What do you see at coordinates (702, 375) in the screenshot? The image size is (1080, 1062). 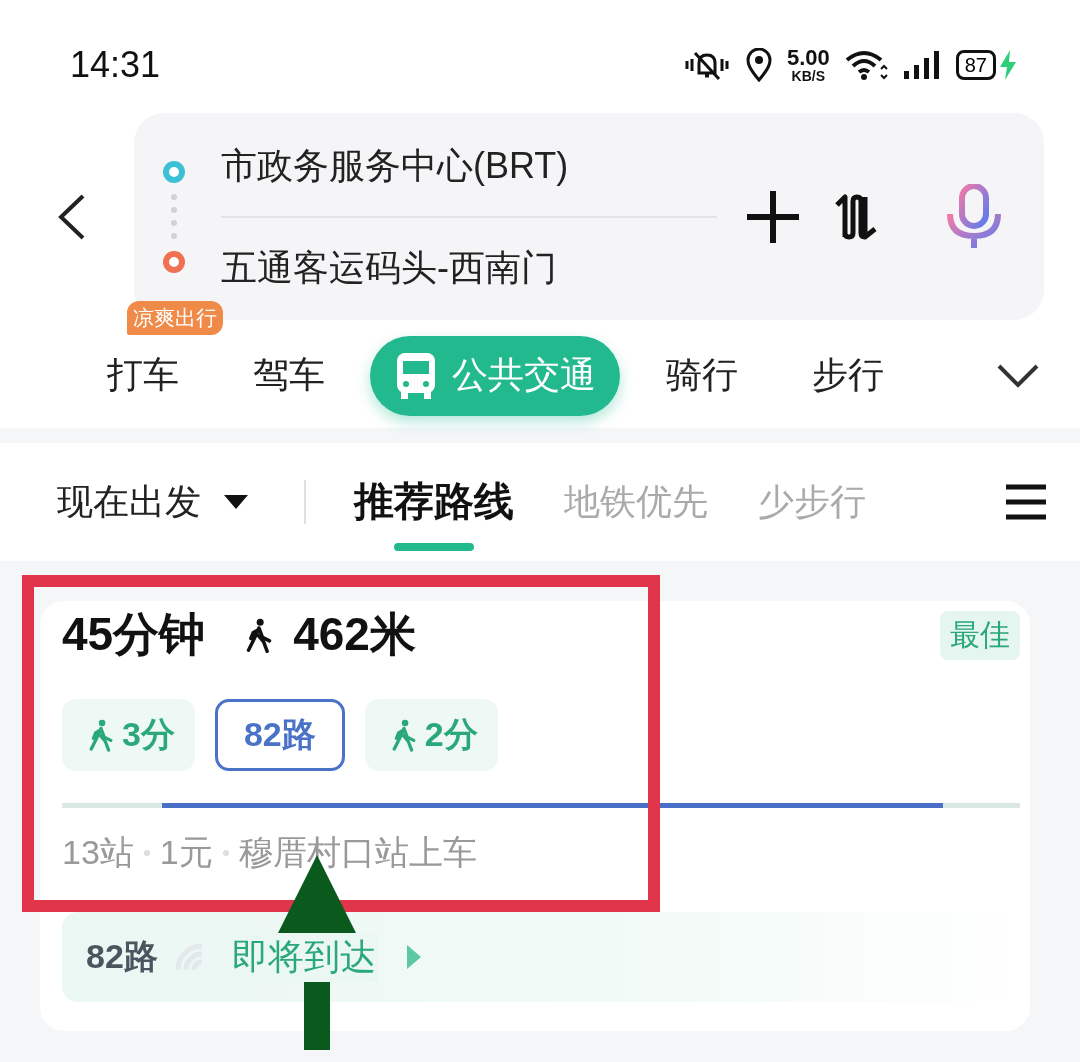 I see `mode-tab: 骑行` at bounding box center [702, 375].